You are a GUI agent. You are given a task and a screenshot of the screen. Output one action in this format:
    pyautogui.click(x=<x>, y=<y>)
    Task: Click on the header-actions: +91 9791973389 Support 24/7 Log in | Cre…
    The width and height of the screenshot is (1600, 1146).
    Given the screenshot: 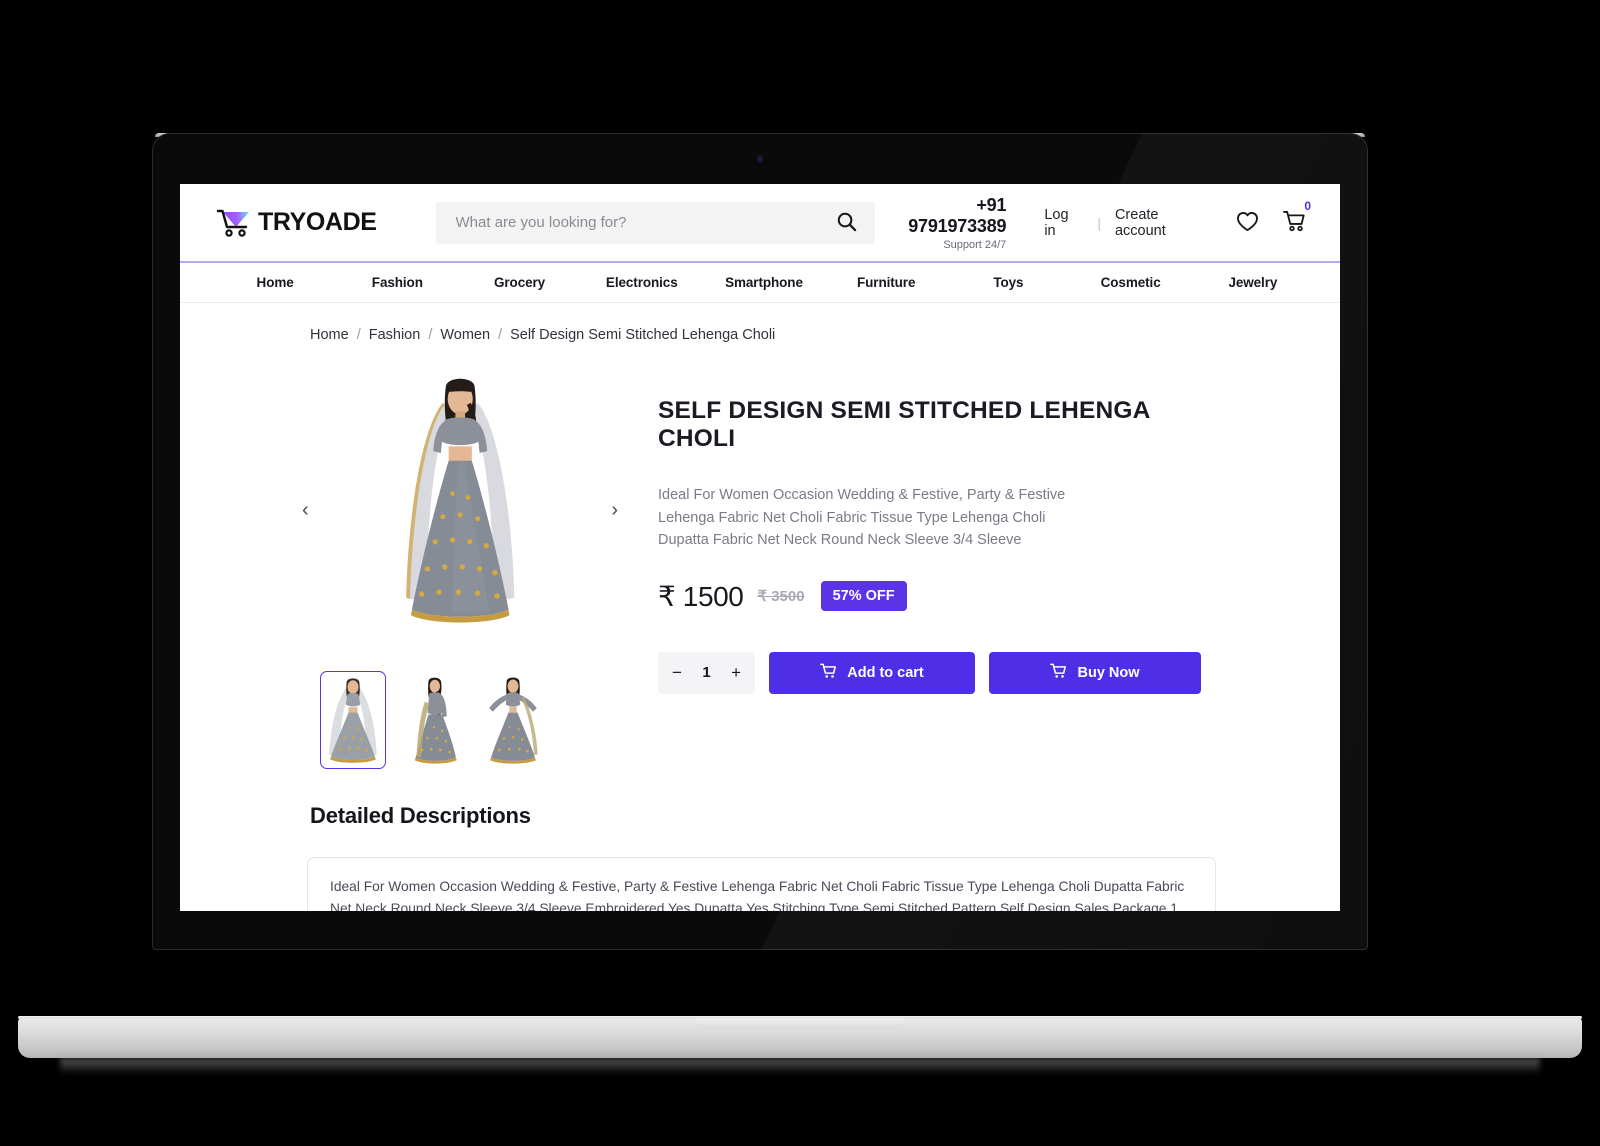 What is the action you would take?
    pyautogui.click(x=1093, y=223)
    